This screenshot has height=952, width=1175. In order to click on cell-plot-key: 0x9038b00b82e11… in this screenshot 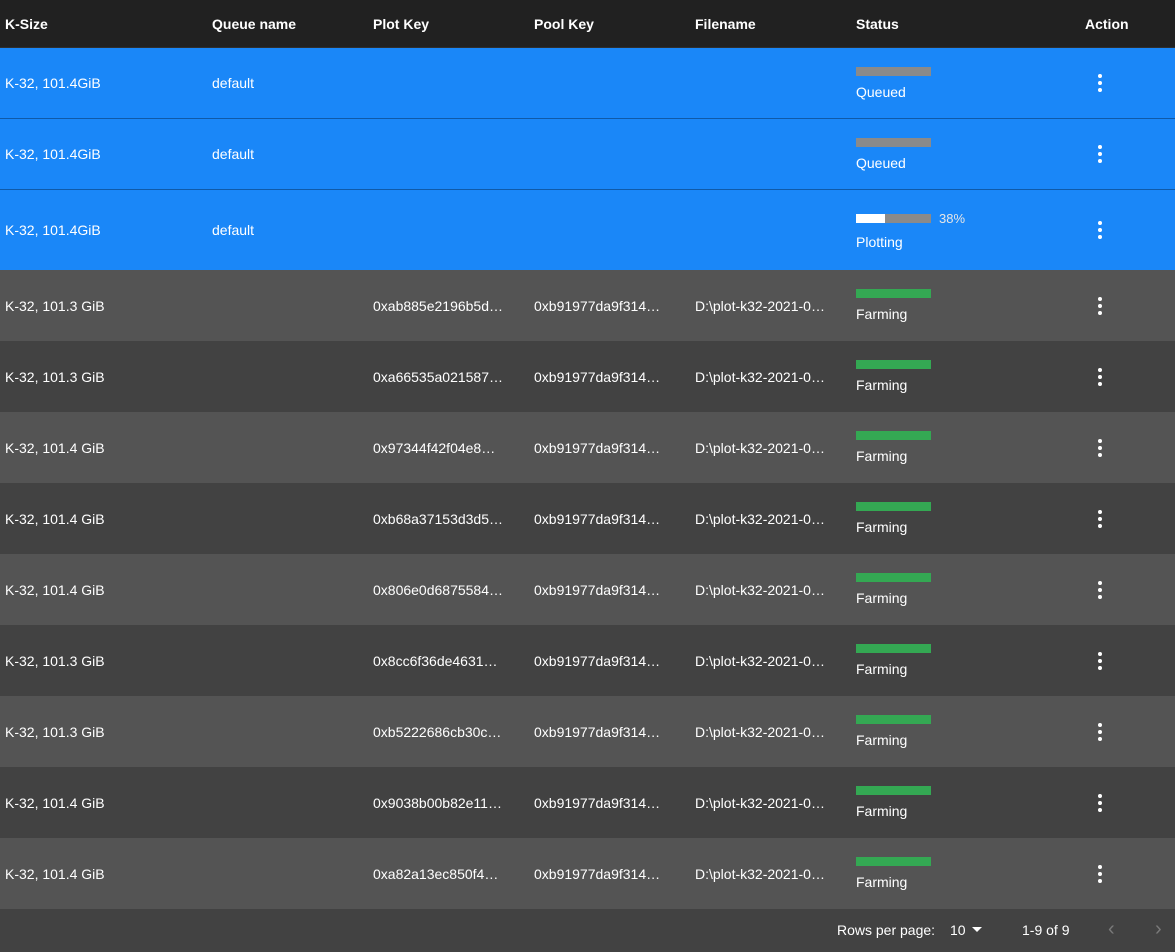, I will do `click(437, 802)`.